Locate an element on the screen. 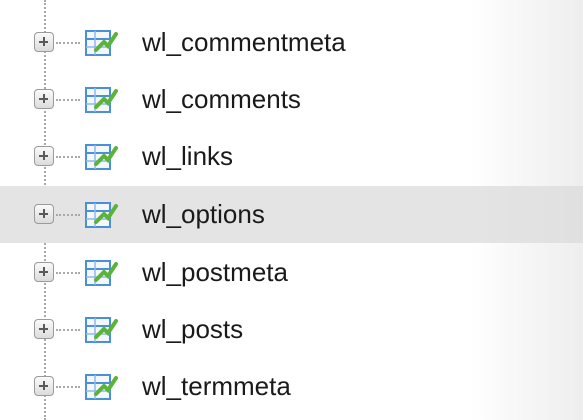 This screenshot has height=420, width=583. tree-item-wl-links: wl_links is located at coordinates (291, 156).